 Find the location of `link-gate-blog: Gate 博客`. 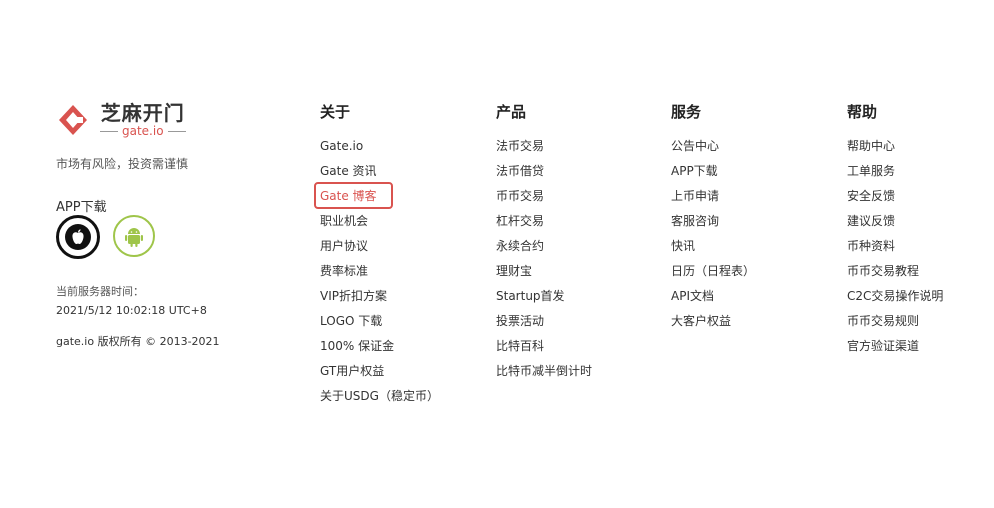

link-gate-blog: Gate 博客 is located at coordinates (376, 195).